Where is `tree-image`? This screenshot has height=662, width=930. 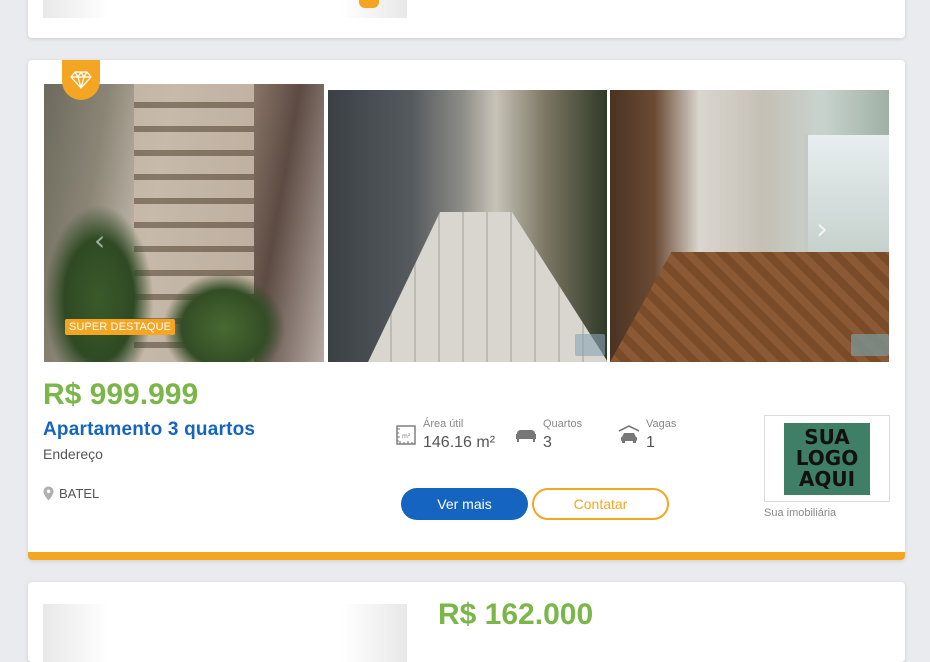 tree-image is located at coordinates (224, 318).